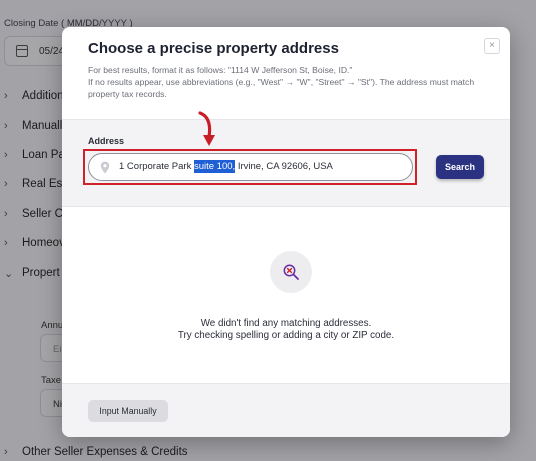 The height and width of the screenshot is (461, 536). What do you see at coordinates (206, 128) in the screenshot?
I see `annotation-arrow-icon` at bounding box center [206, 128].